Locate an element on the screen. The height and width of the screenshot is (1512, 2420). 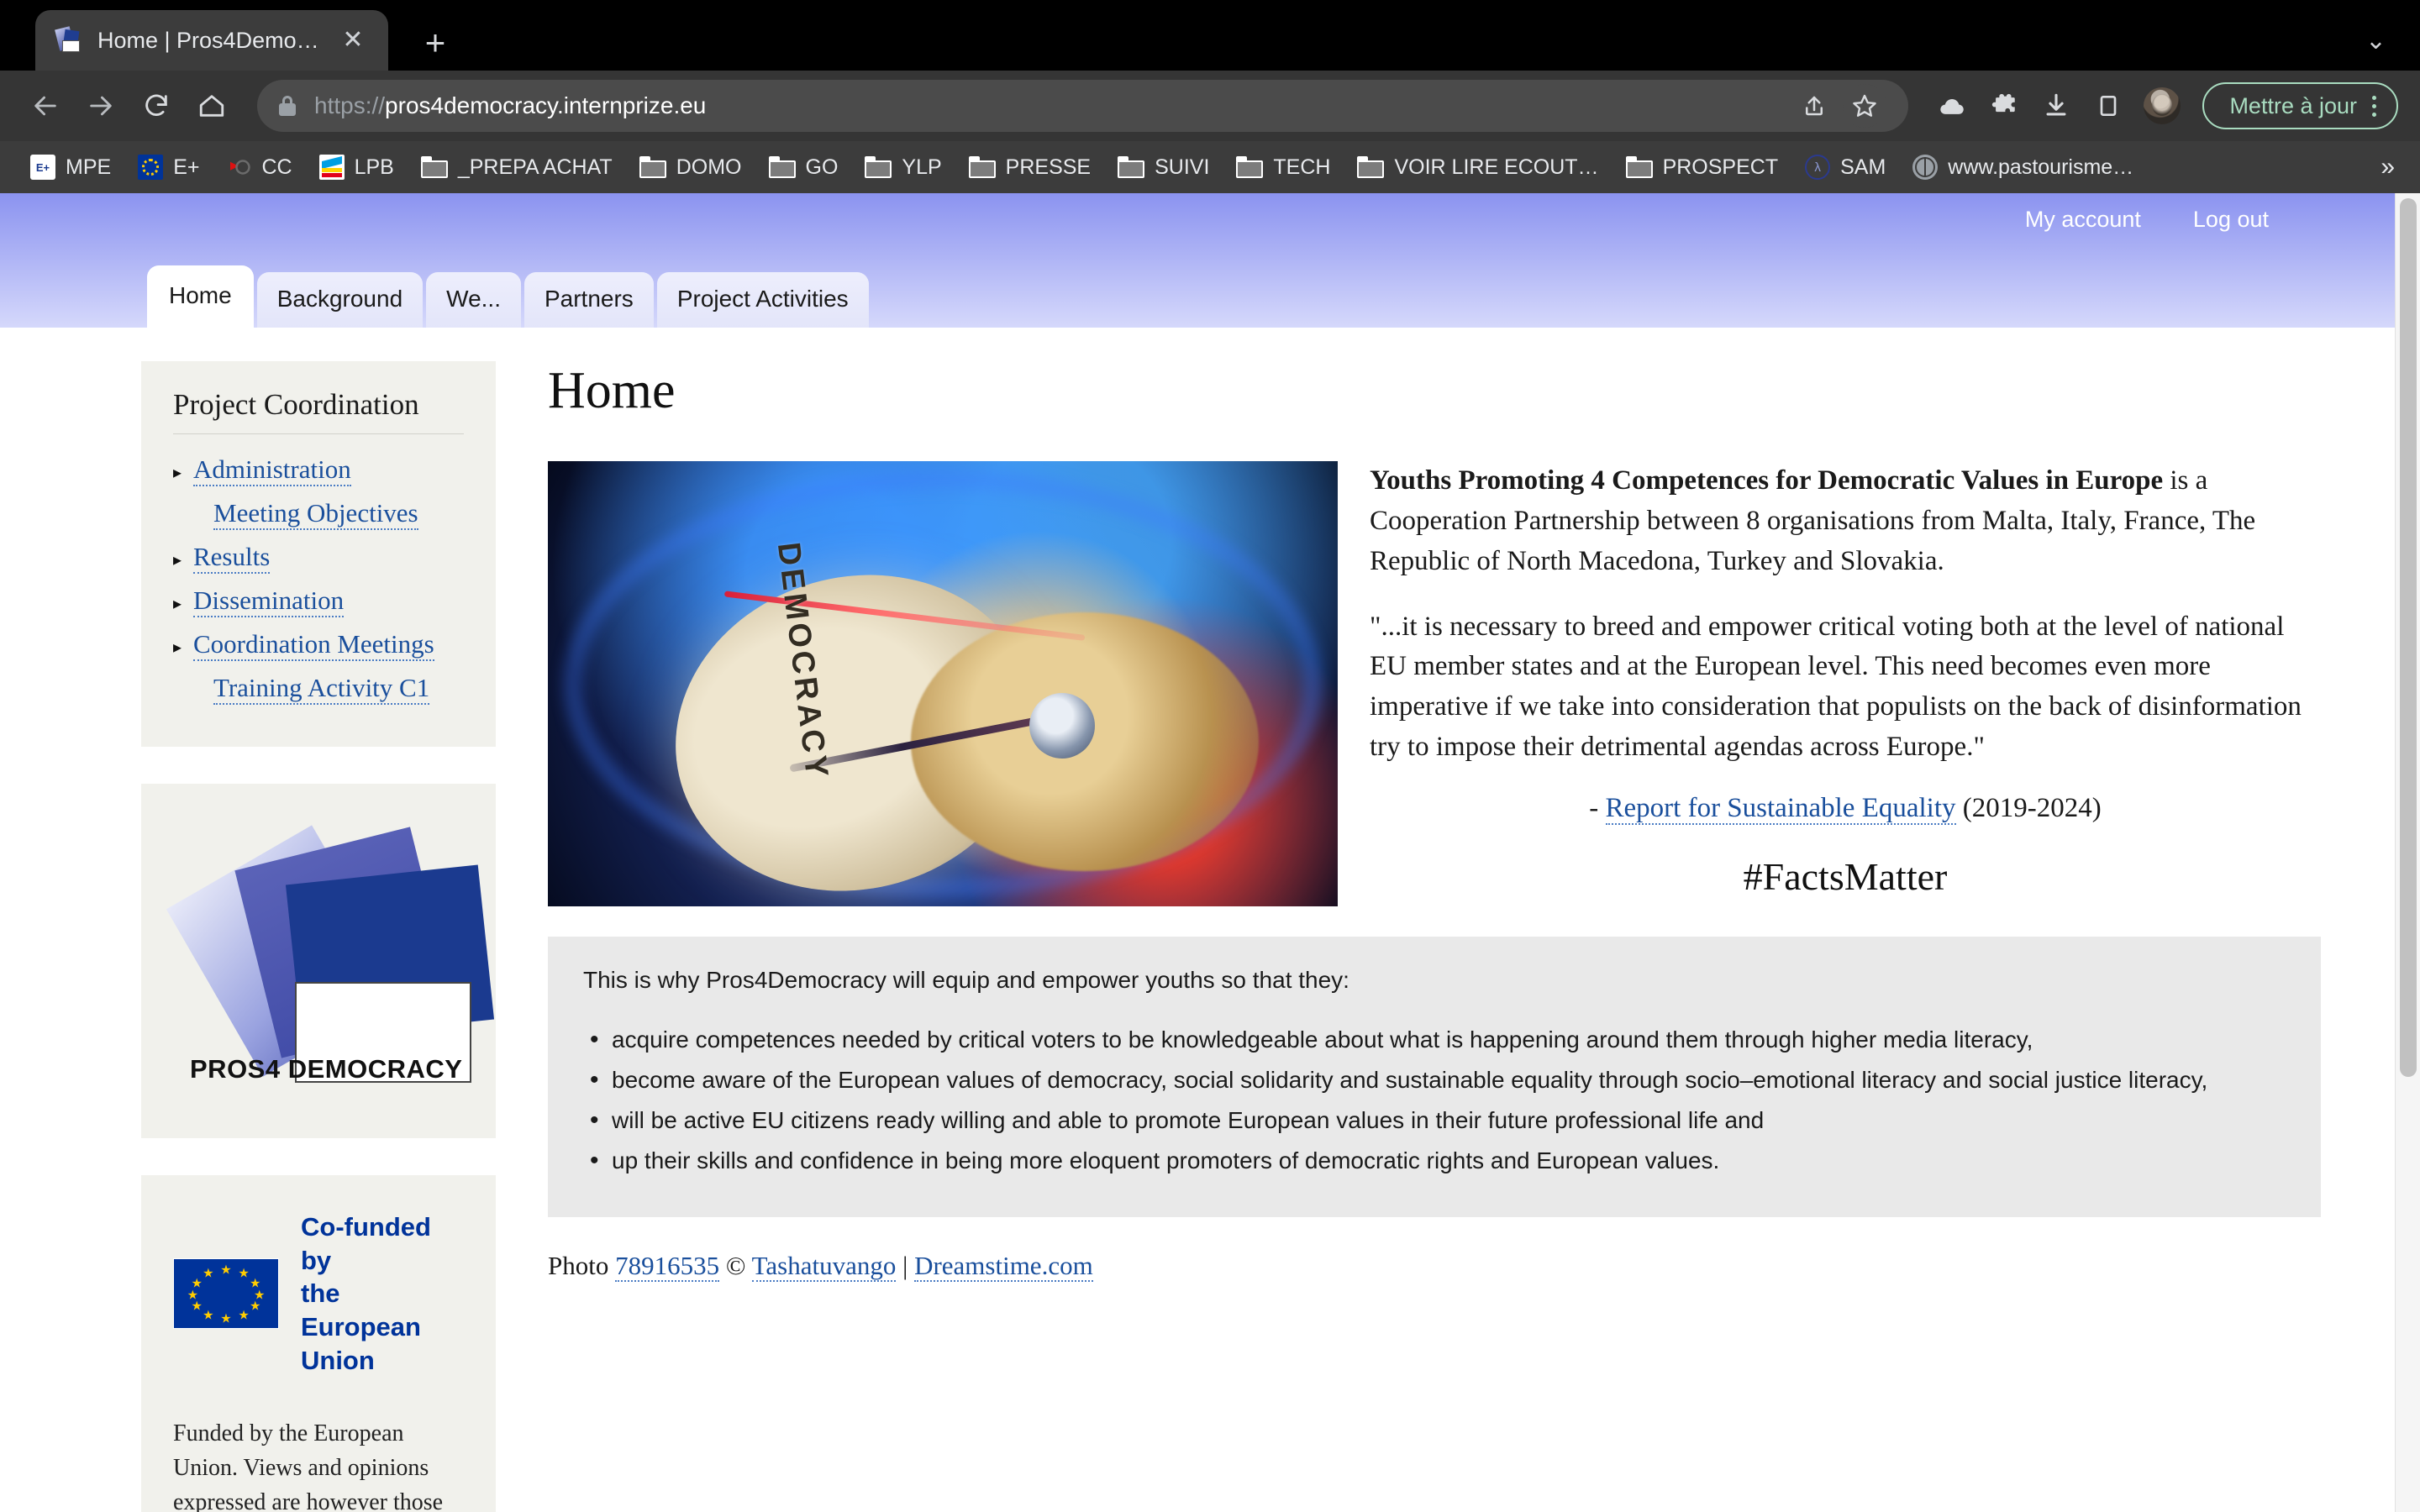
bookmark-ylp: YLP is located at coordinates (903, 167).